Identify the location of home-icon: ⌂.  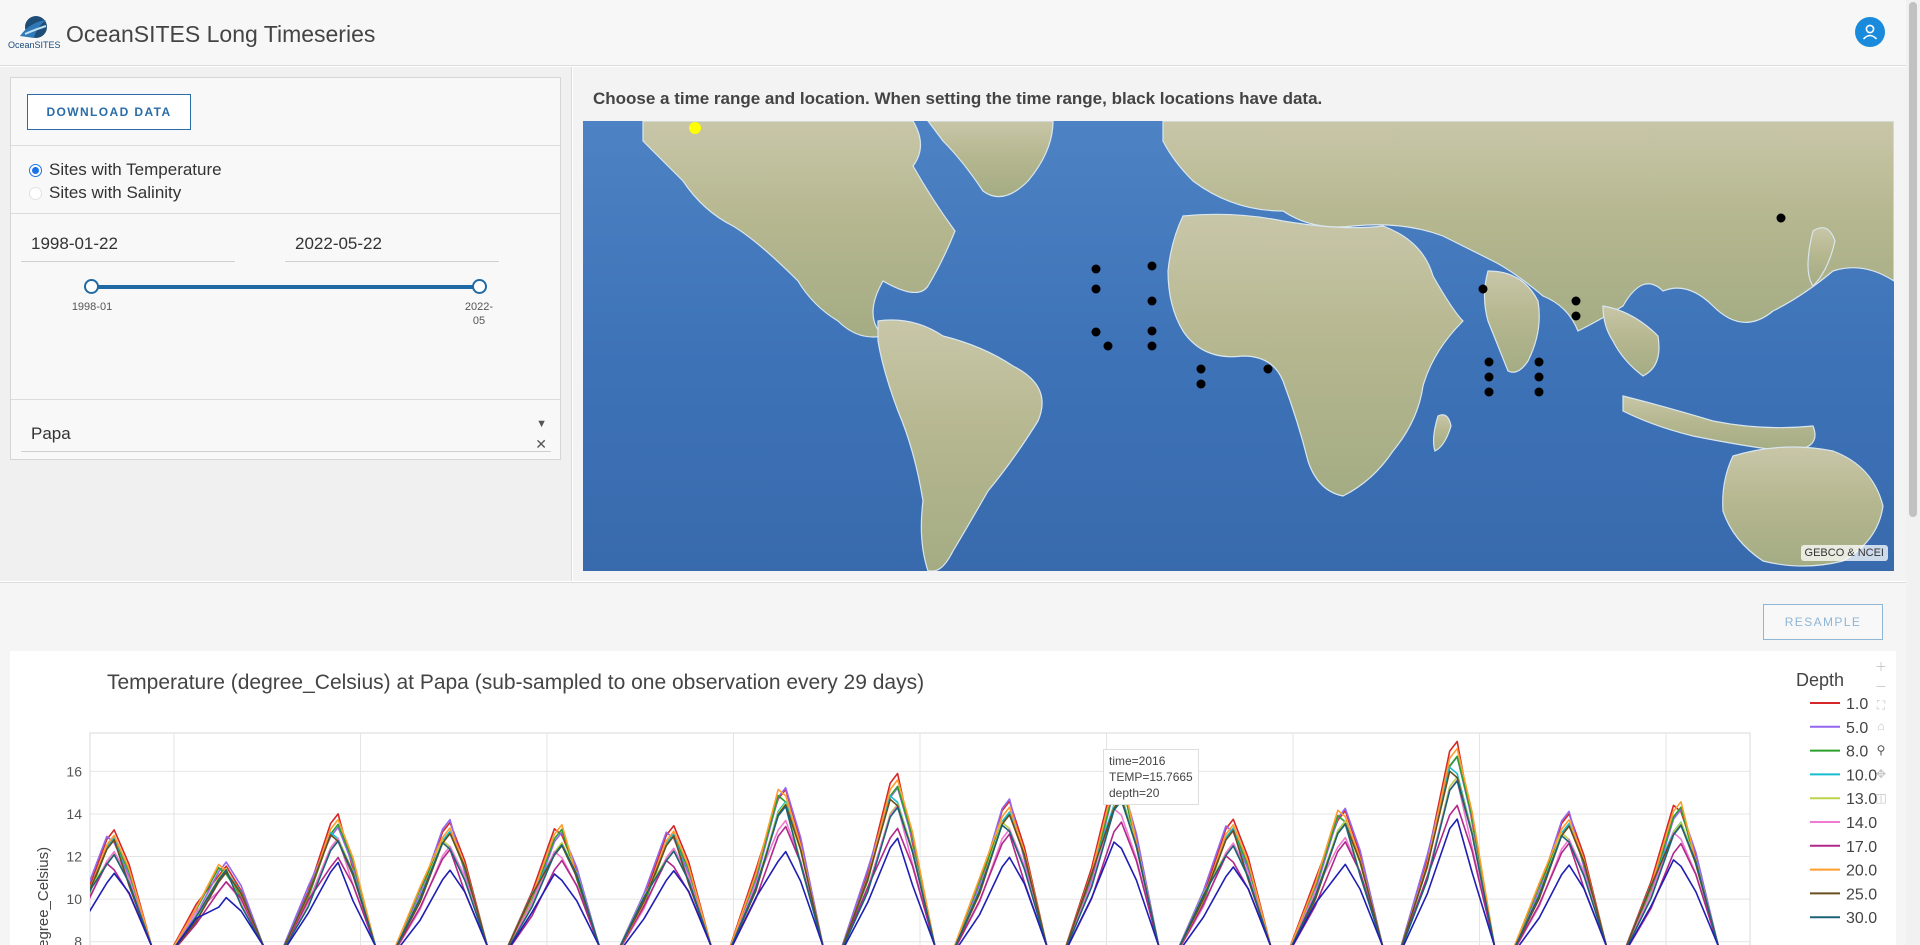
(1881, 726).